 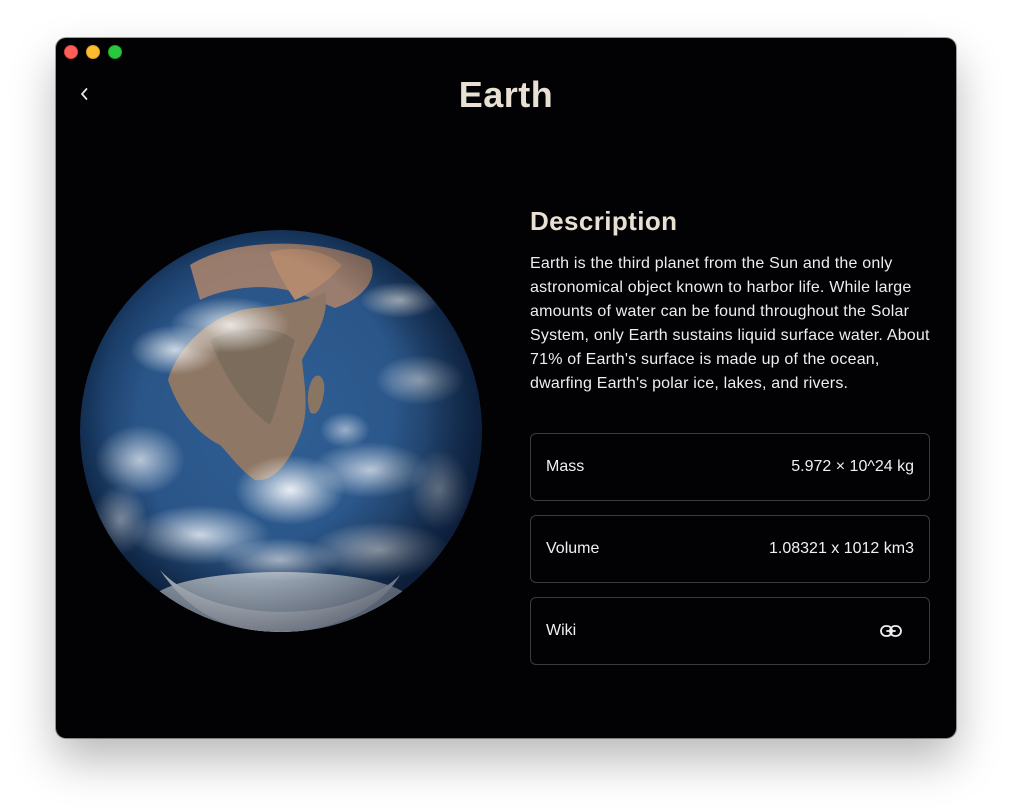 What do you see at coordinates (115, 52) in the screenshot?
I see `maximize-window-button` at bounding box center [115, 52].